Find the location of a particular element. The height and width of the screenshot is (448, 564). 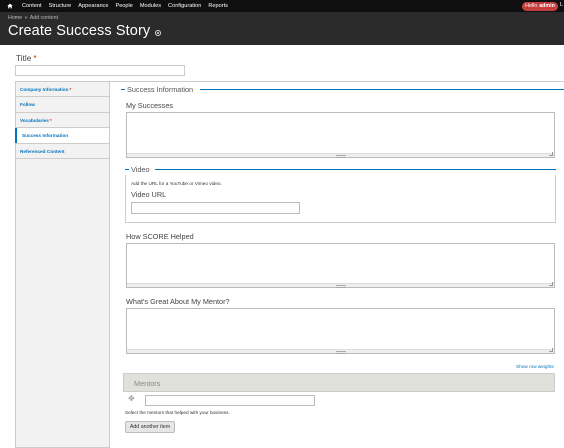

toolbar-item-reports: Reports is located at coordinates (218, 6).